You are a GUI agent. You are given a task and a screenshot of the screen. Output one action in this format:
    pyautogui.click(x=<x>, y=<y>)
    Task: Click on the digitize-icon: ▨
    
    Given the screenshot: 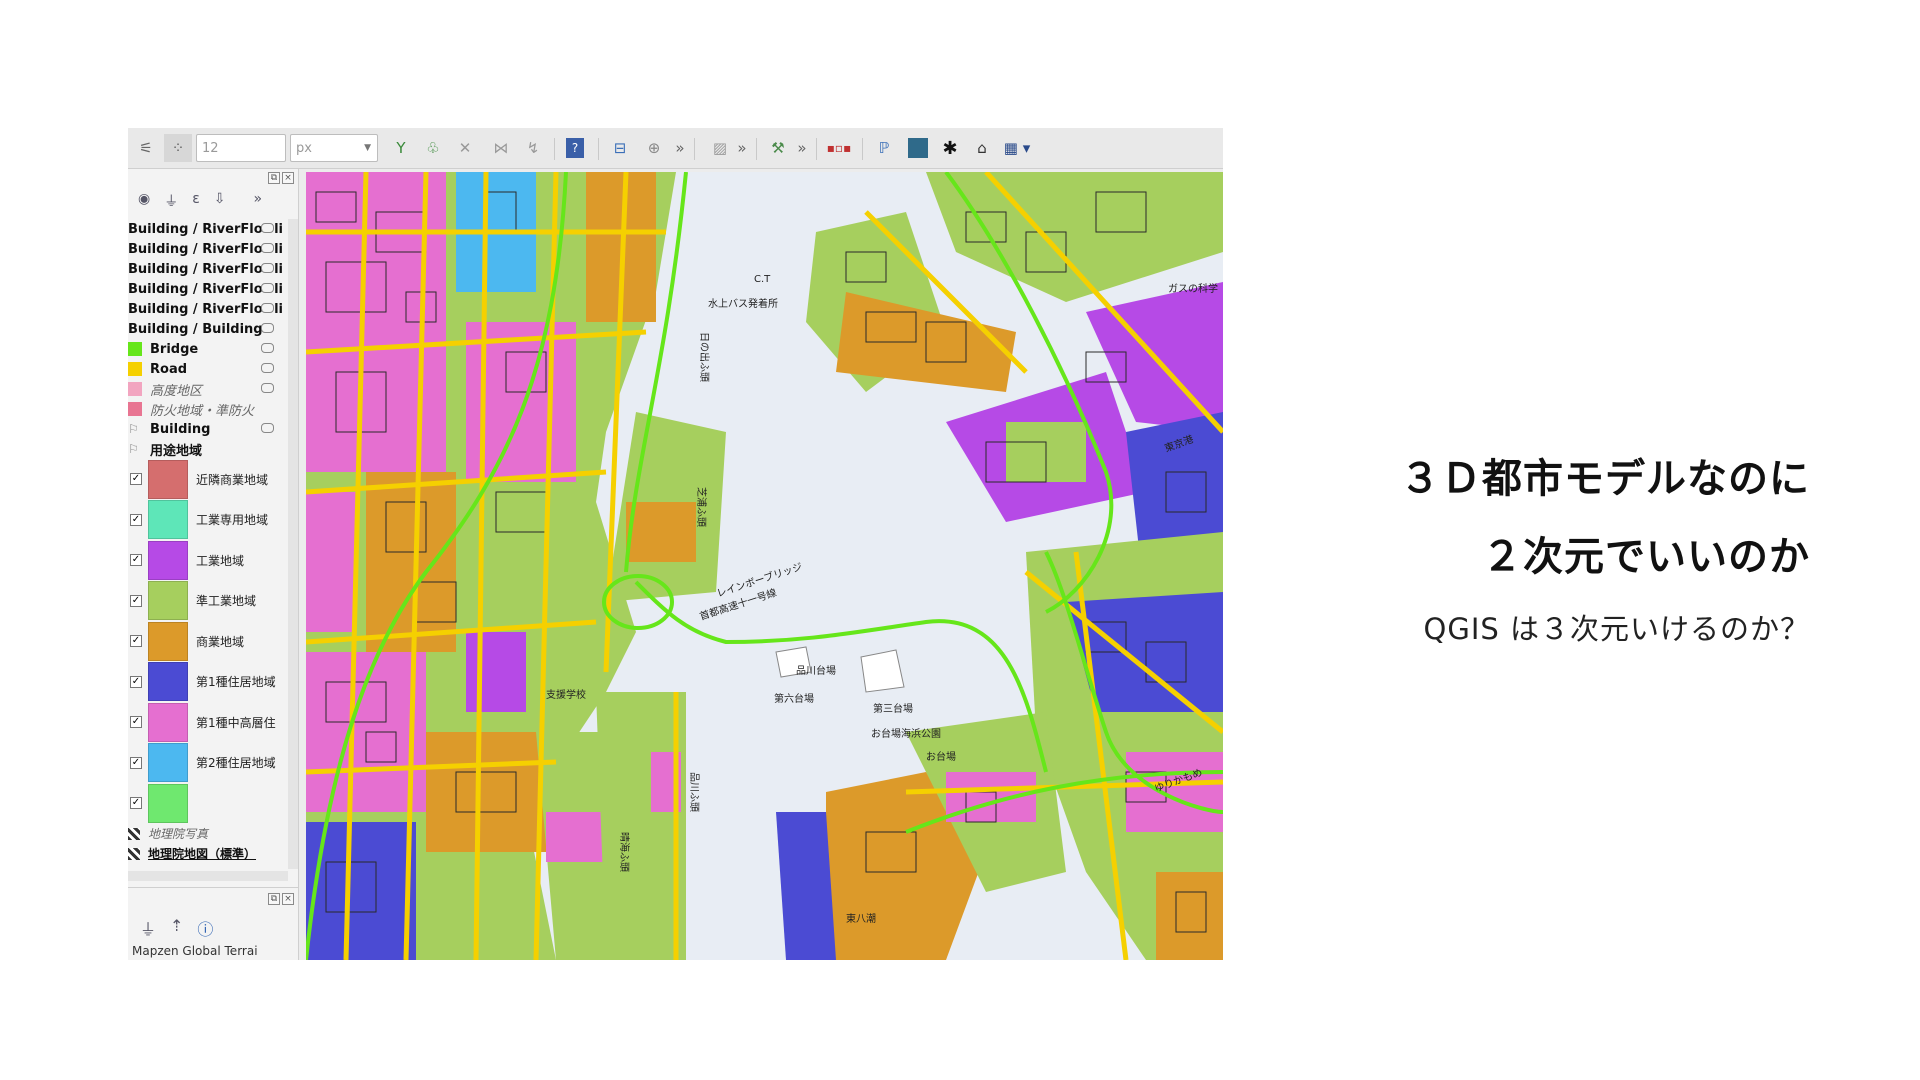 What is the action you would take?
    pyautogui.click(x=720, y=148)
    